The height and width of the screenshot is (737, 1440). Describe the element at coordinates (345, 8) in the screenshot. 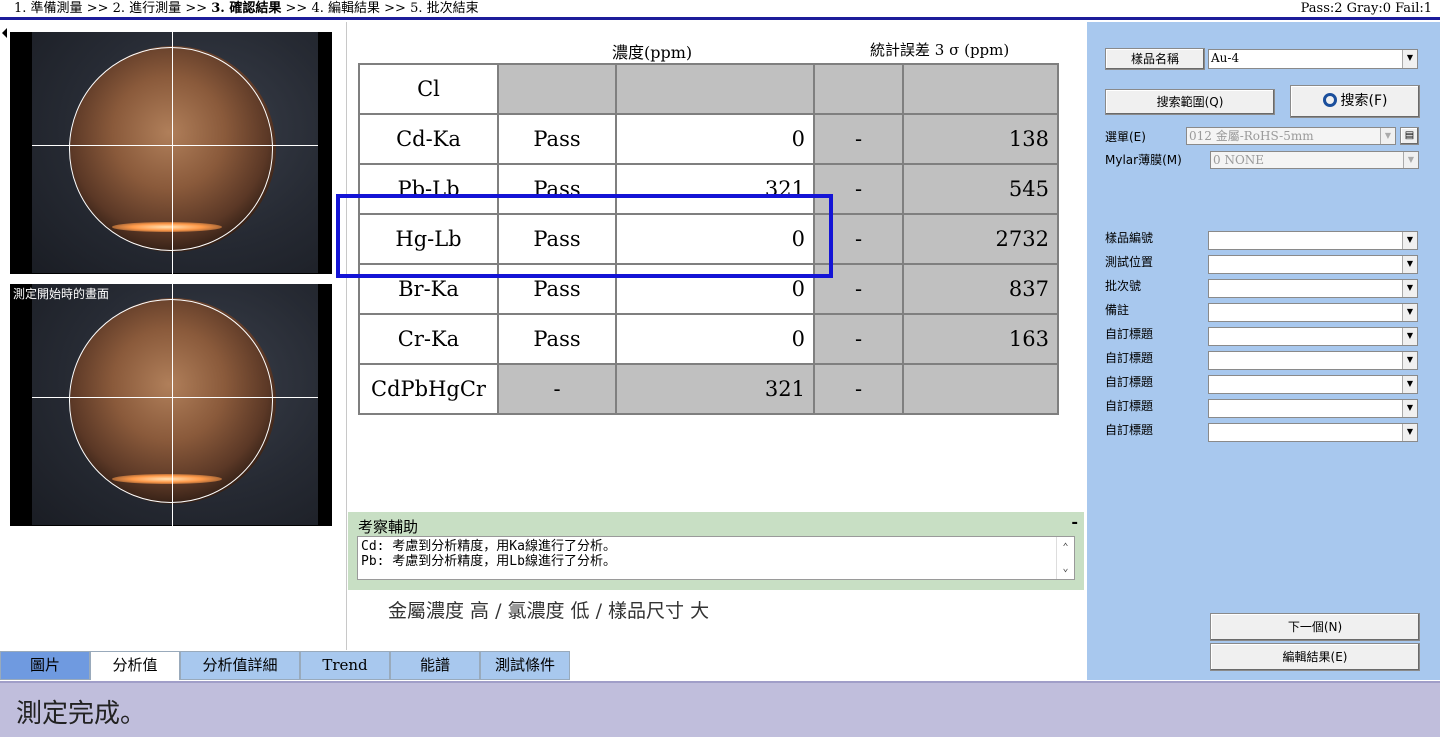

I see `step-4: 4. 編輯結果` at that location.